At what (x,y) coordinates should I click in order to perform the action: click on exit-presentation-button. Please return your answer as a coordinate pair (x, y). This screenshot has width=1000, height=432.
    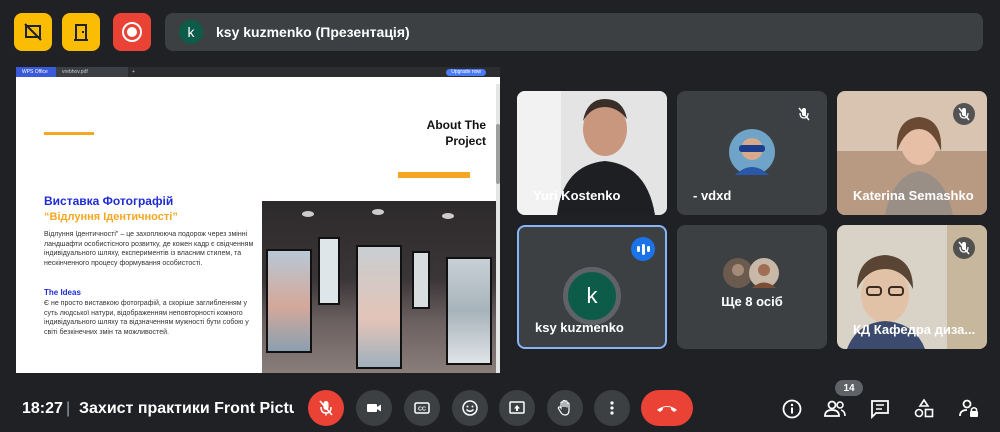
    Looking at the image, I should click on (81, 32).